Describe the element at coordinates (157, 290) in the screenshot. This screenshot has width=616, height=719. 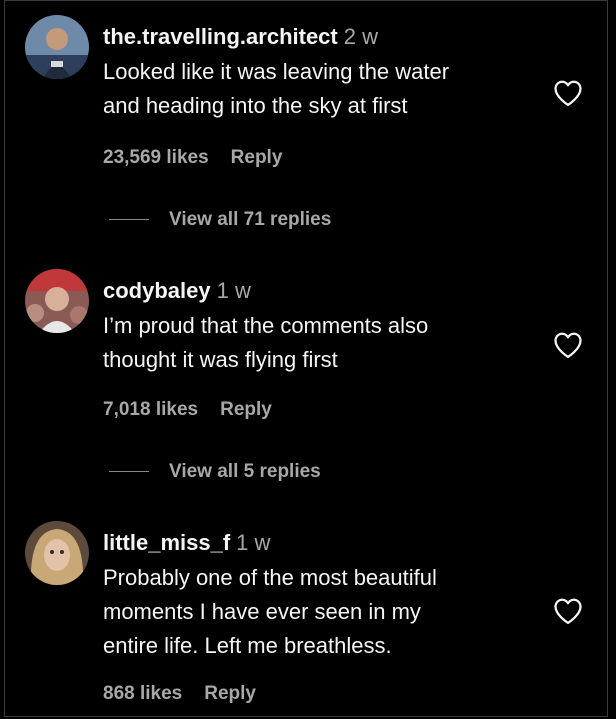
I see `username: codybaley` at that location.